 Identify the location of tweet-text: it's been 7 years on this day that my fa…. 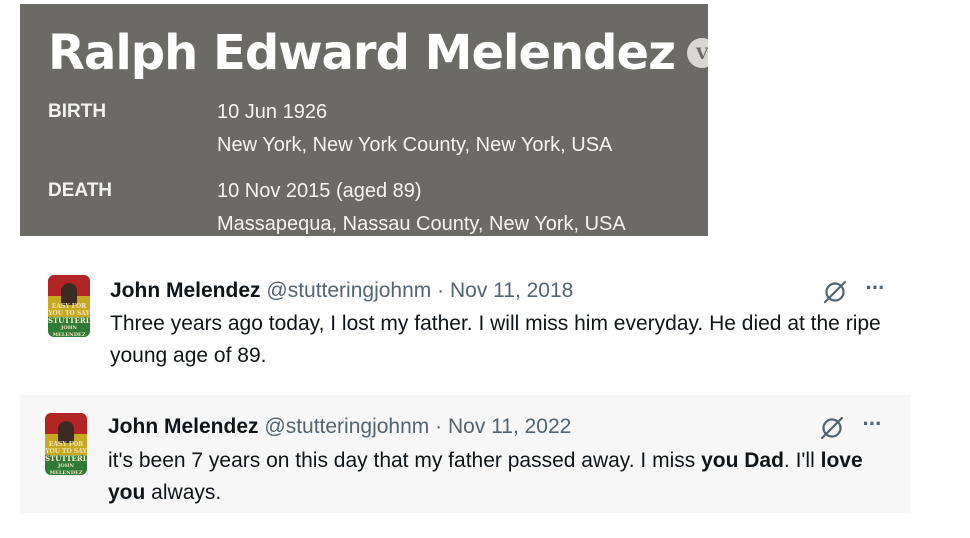
(498, 477).